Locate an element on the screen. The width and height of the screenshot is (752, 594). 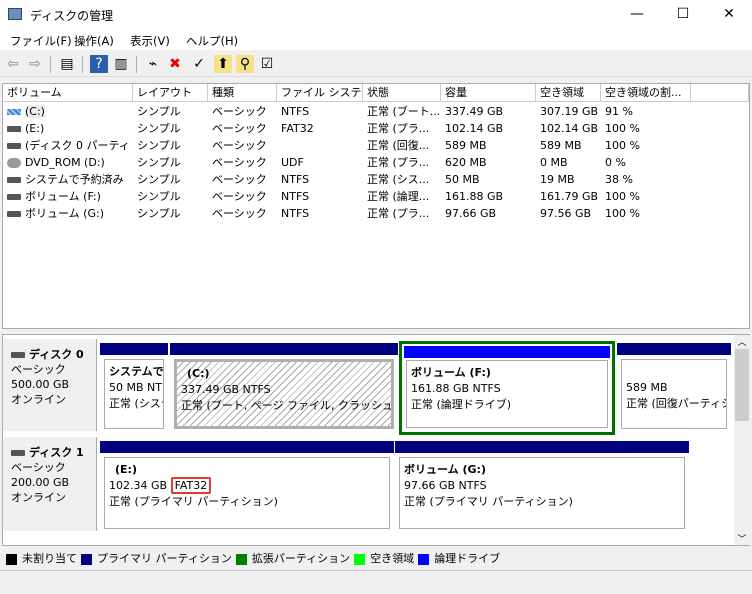
maximize-button: ☐ is located at coordinates (683, 15).